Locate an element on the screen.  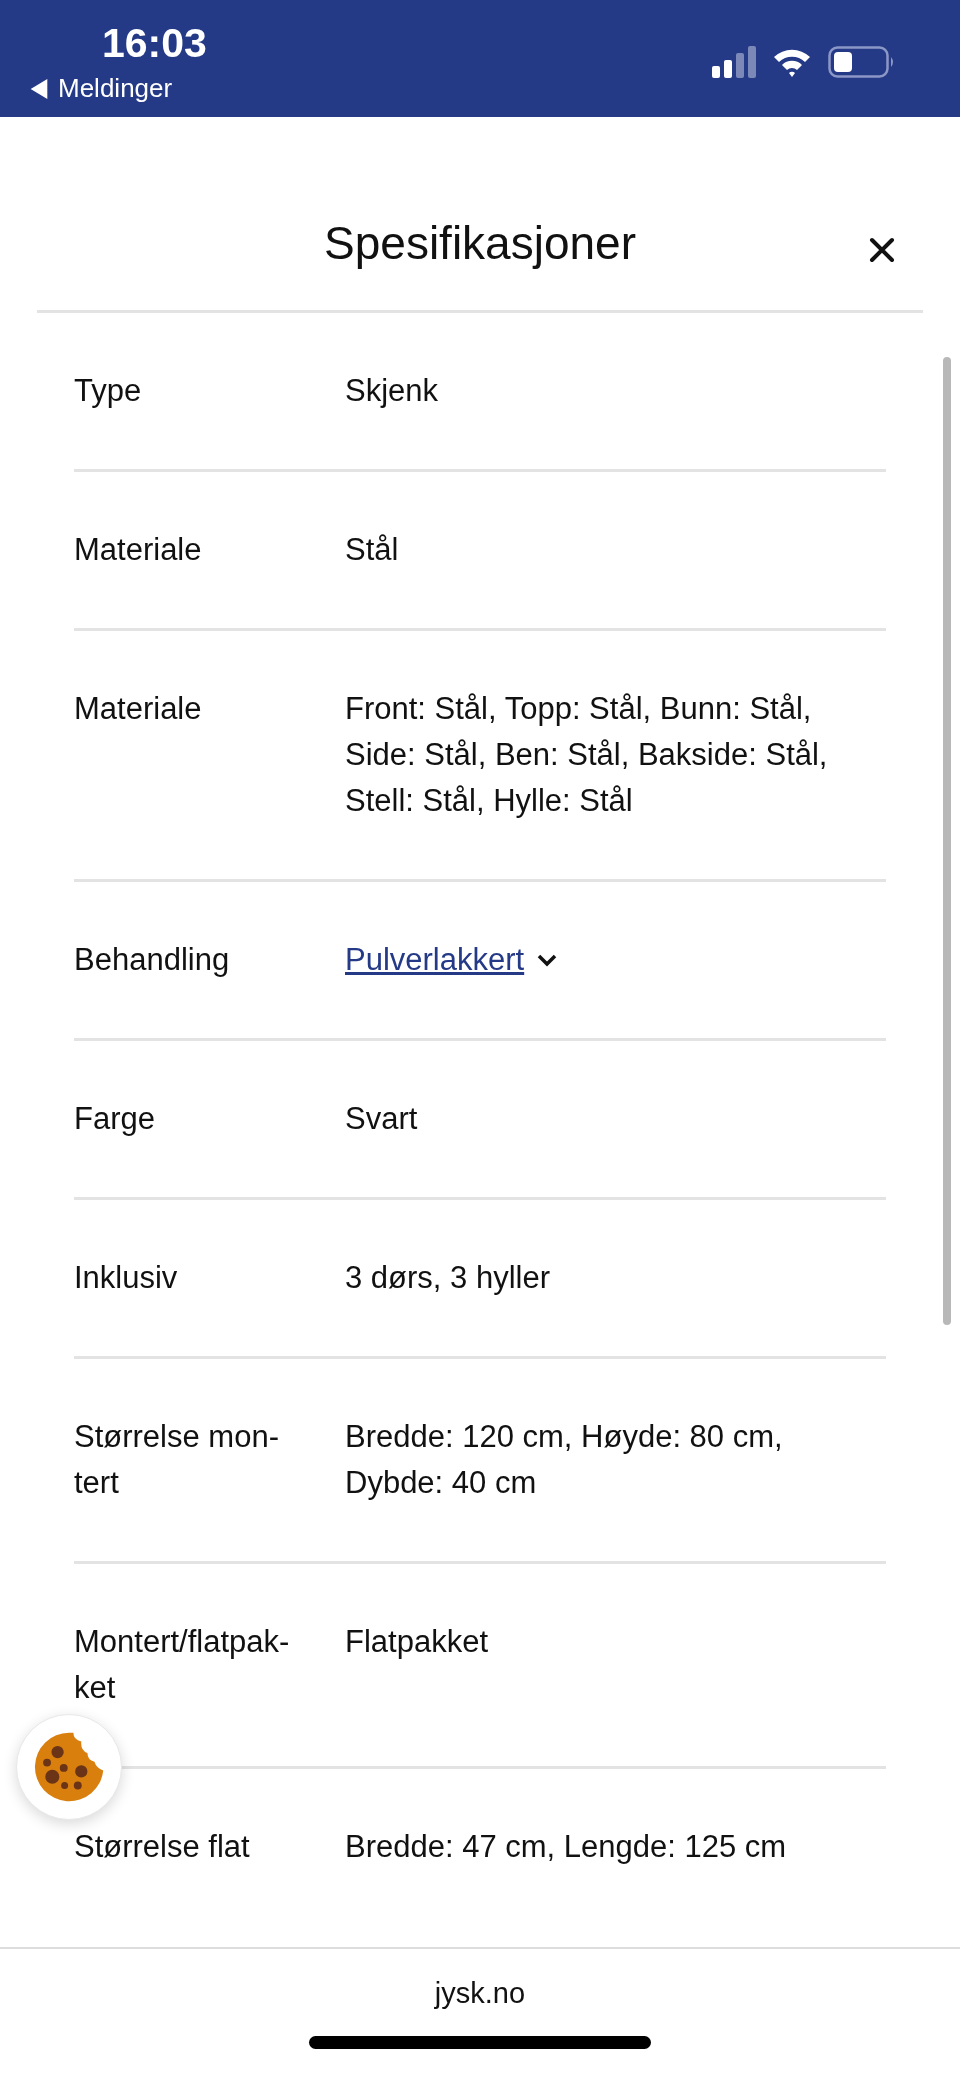
address-text: jysk.no is located at coordinates (480, 1993).